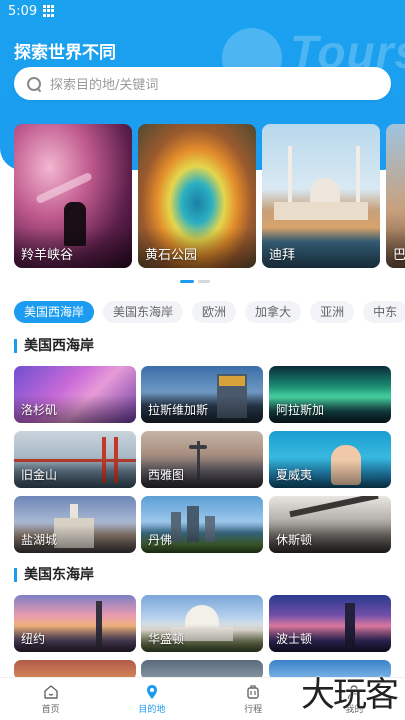 This screenshot has height=720, width=405. I want to click on destination-label: 西雅图, so click(166, 475).